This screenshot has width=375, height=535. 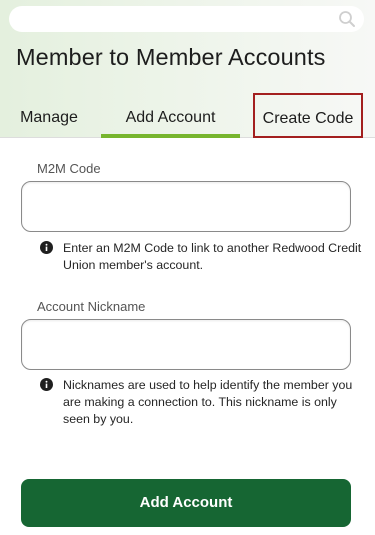 I want to click on account-nickname-input, so click(x=186, y=344).